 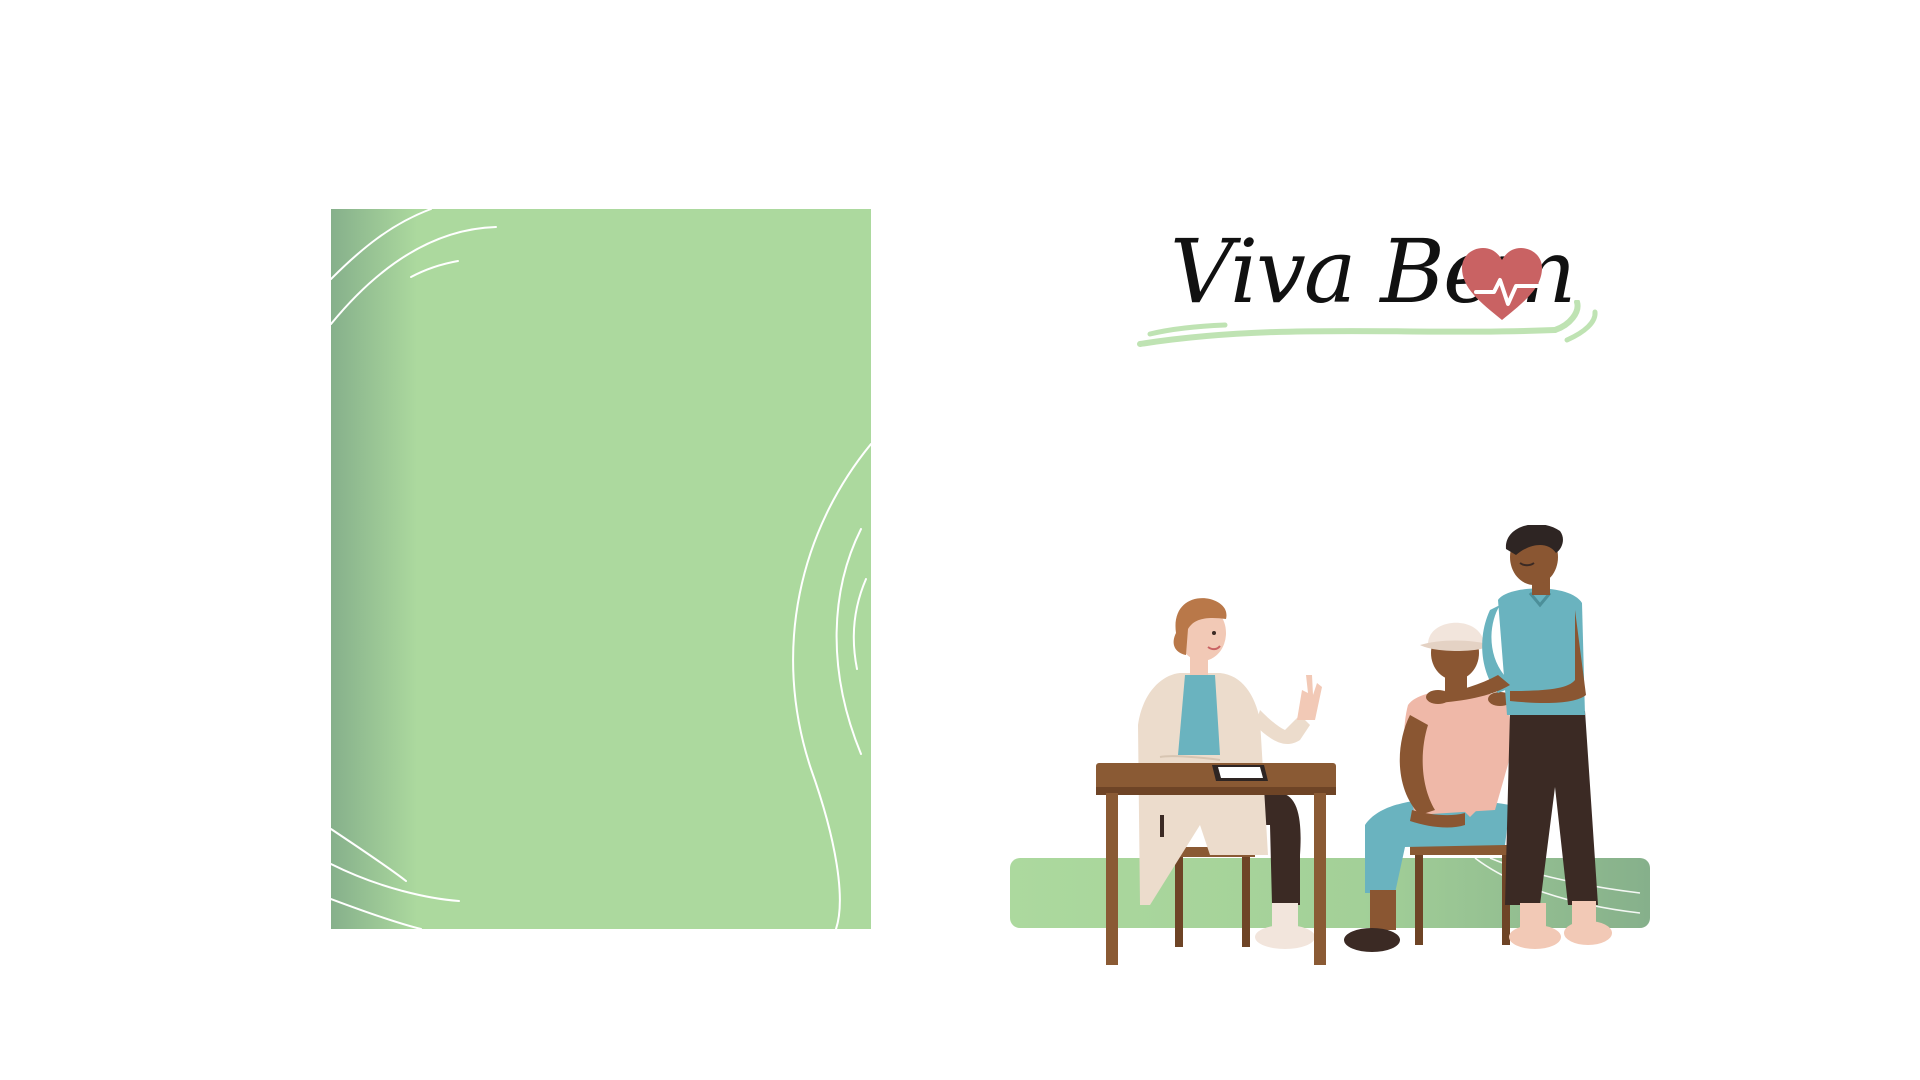 I want to click on brand-logo: Viva Bem, so click(x=1365, y=300).